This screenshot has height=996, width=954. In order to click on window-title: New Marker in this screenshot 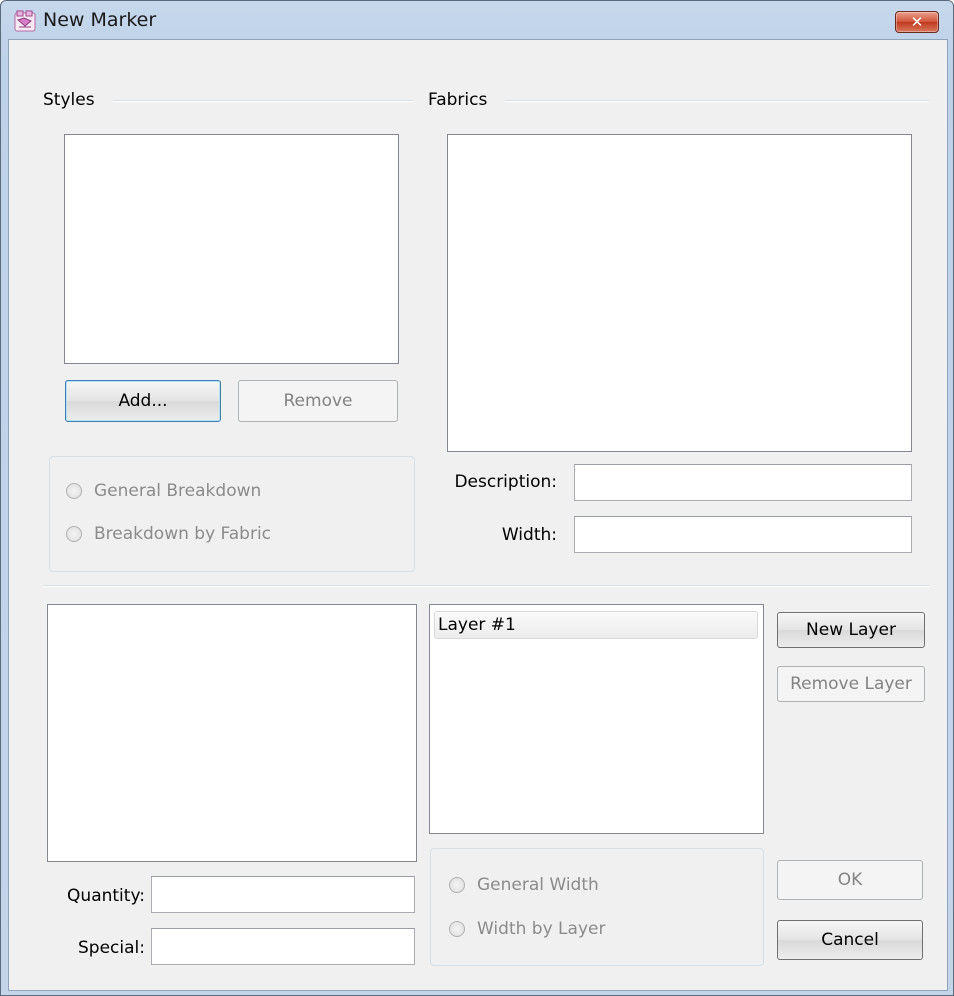, I will do `click(100, 20)`.